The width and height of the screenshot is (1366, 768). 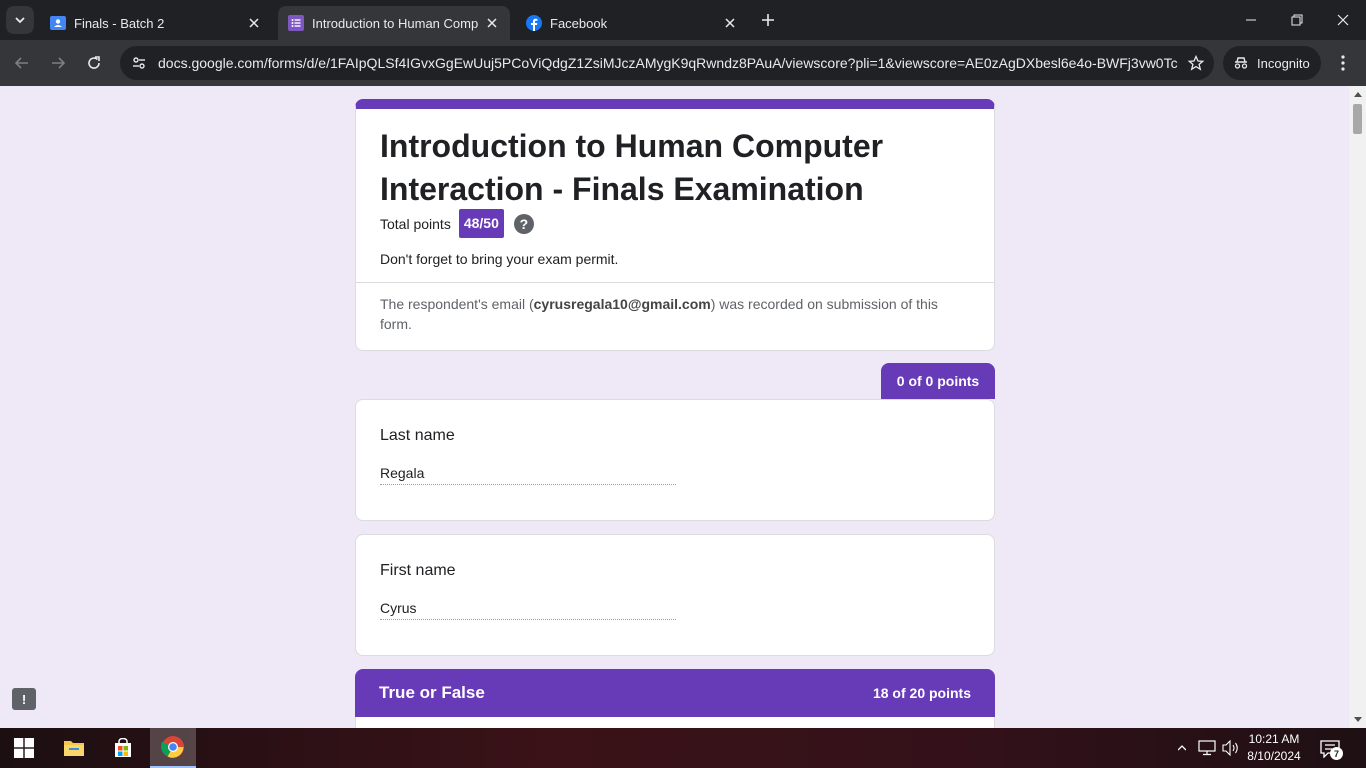 I want to click on restore-button, so click(x=1297, y=20).